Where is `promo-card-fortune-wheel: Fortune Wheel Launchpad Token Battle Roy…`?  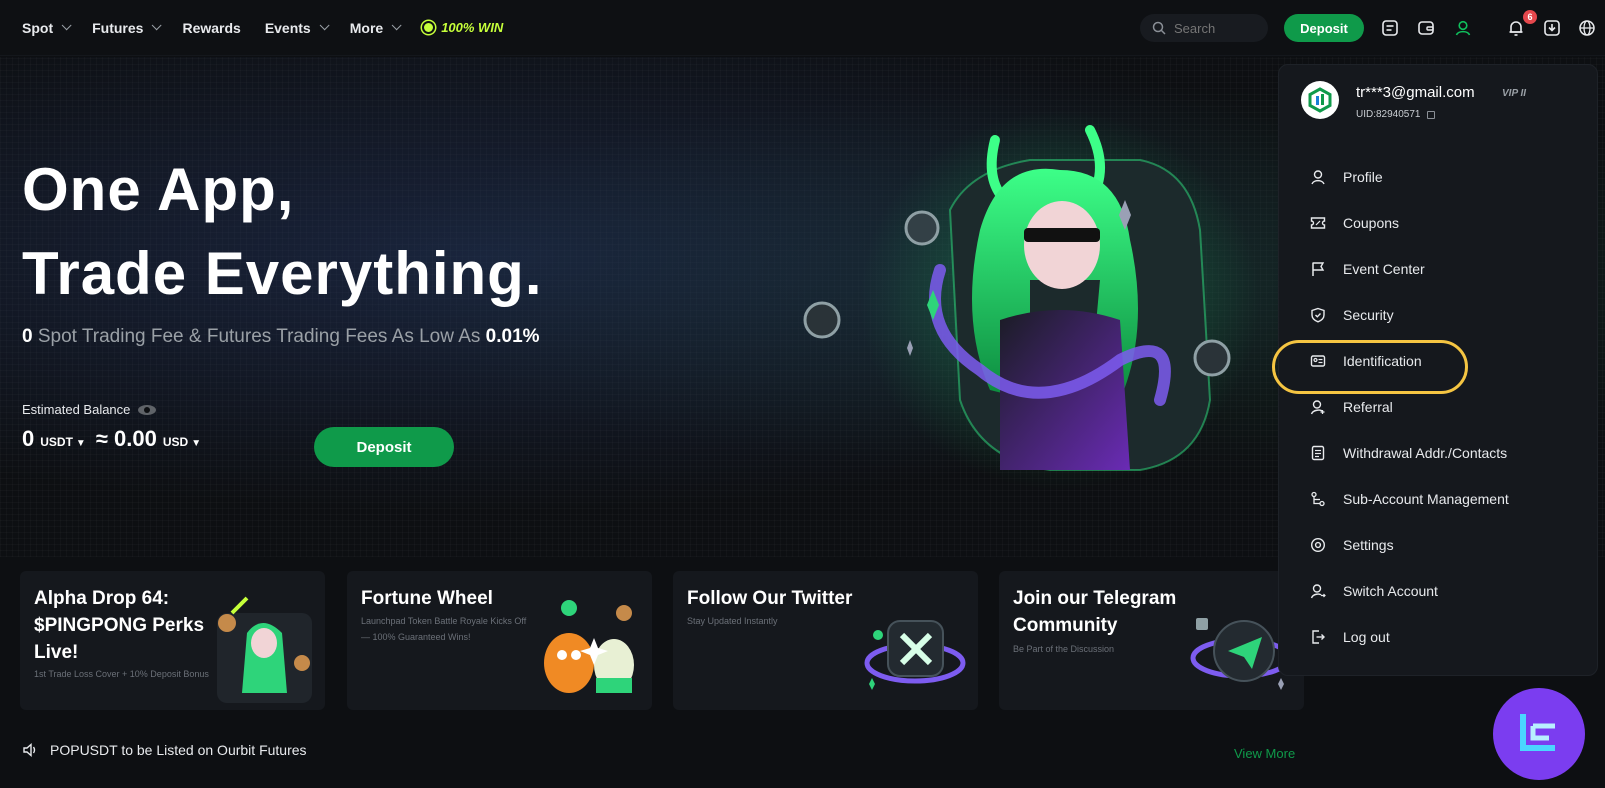 promo-card-fortune-wheel: Fortune Wheel Launchpad Token Battle Roy… is located at coordinates (499, 640).